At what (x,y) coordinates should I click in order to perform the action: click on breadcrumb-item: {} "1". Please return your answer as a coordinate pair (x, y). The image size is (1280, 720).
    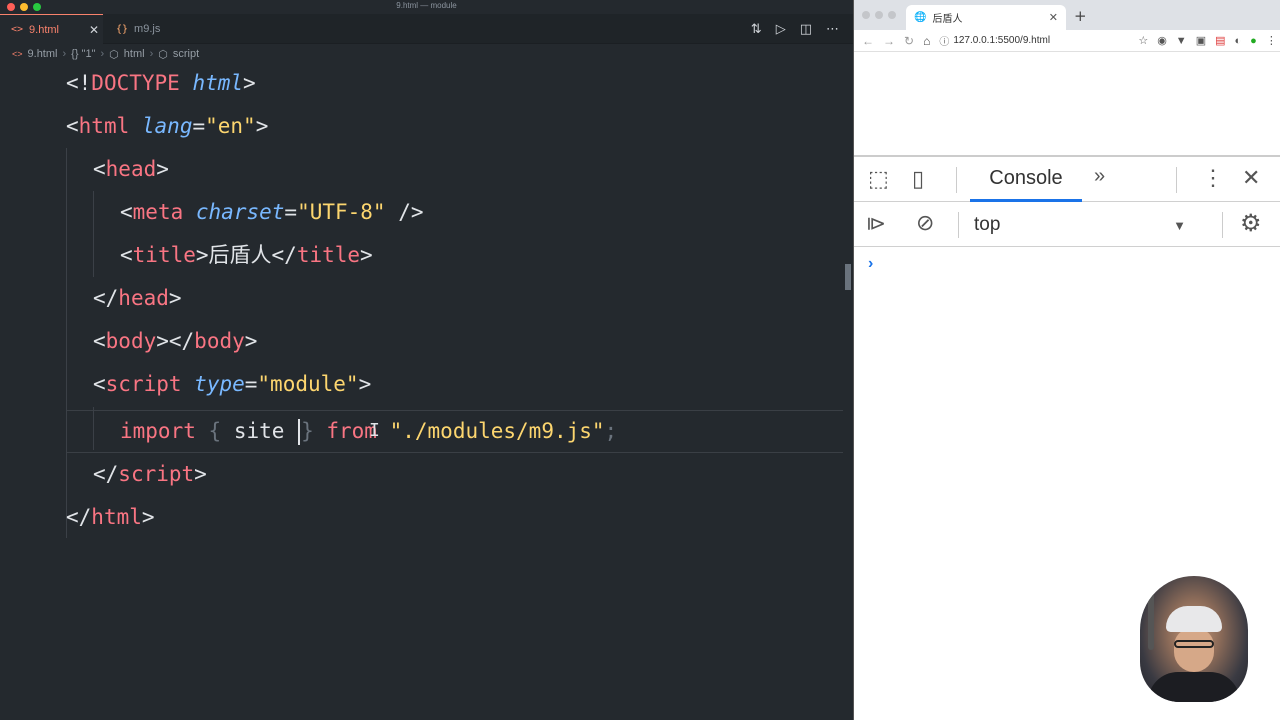
    Looking at the image, I should click on (83, 54).